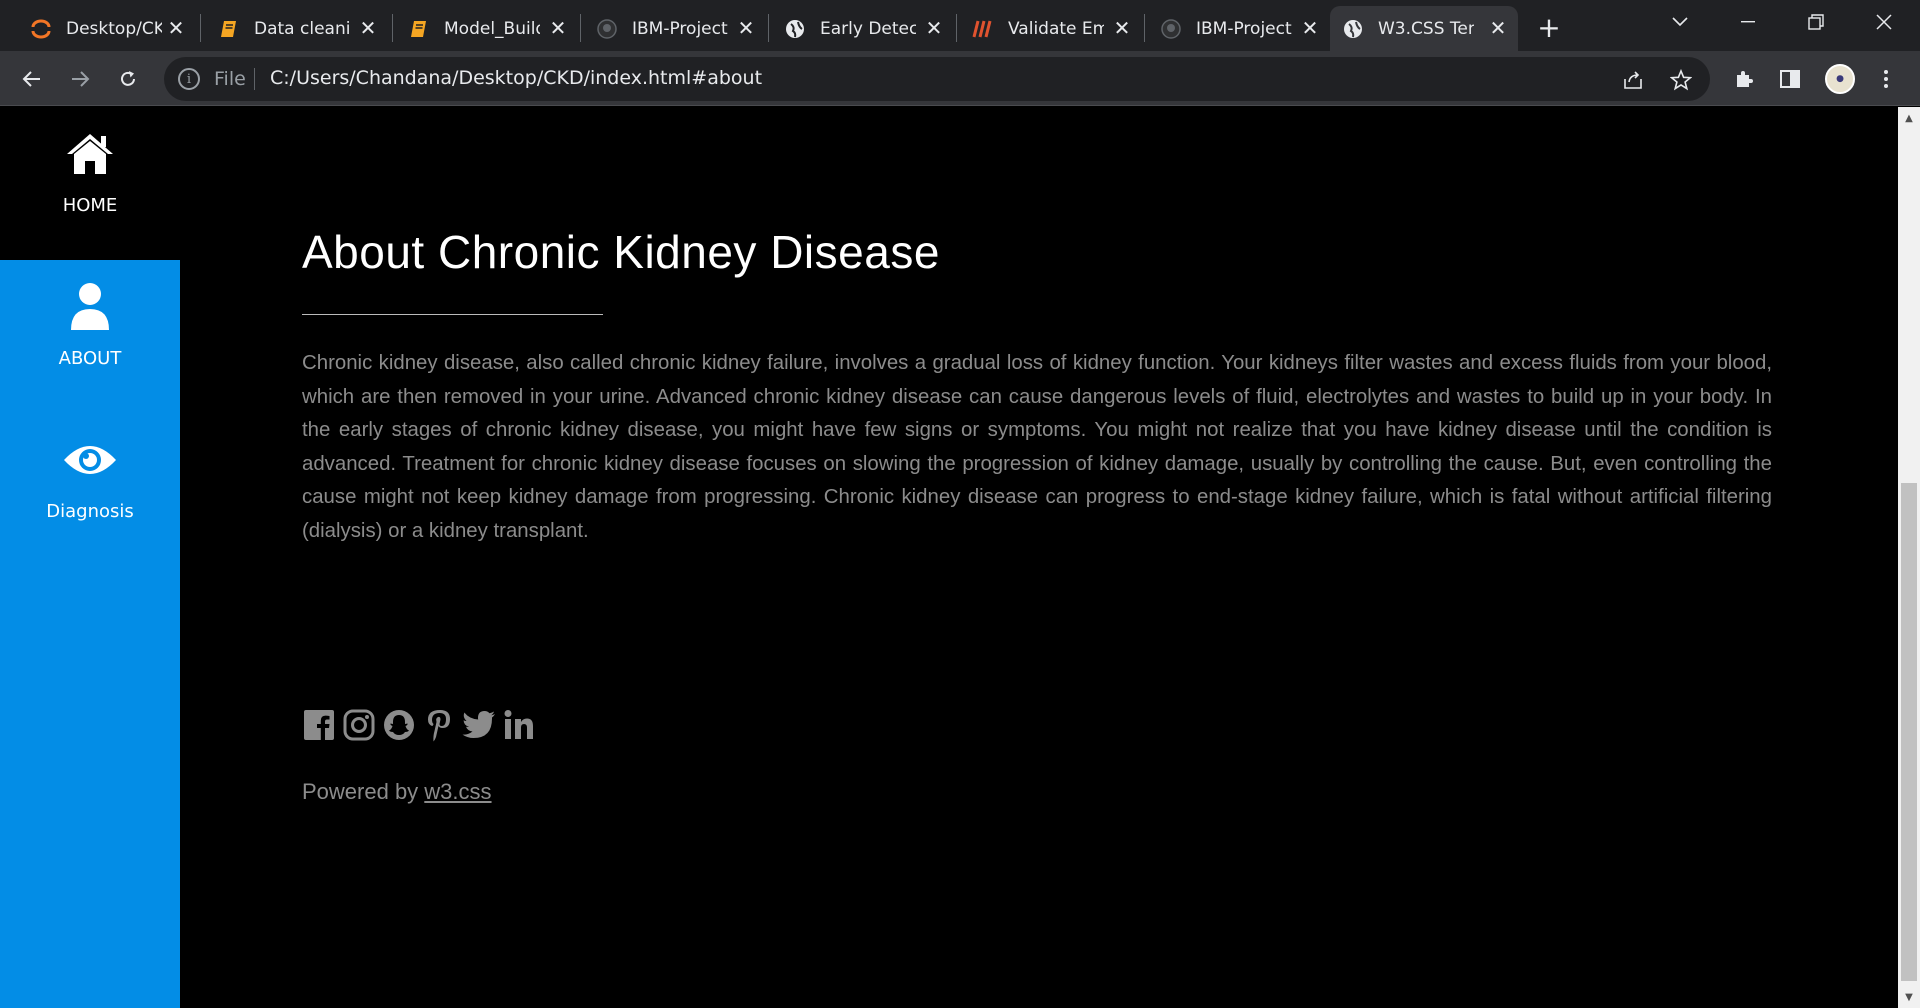  What do you see at coordinates (1909, 118) in the screenshot?
I see `scroll-up-icon: ▲` at bounding box center [1909, 118].